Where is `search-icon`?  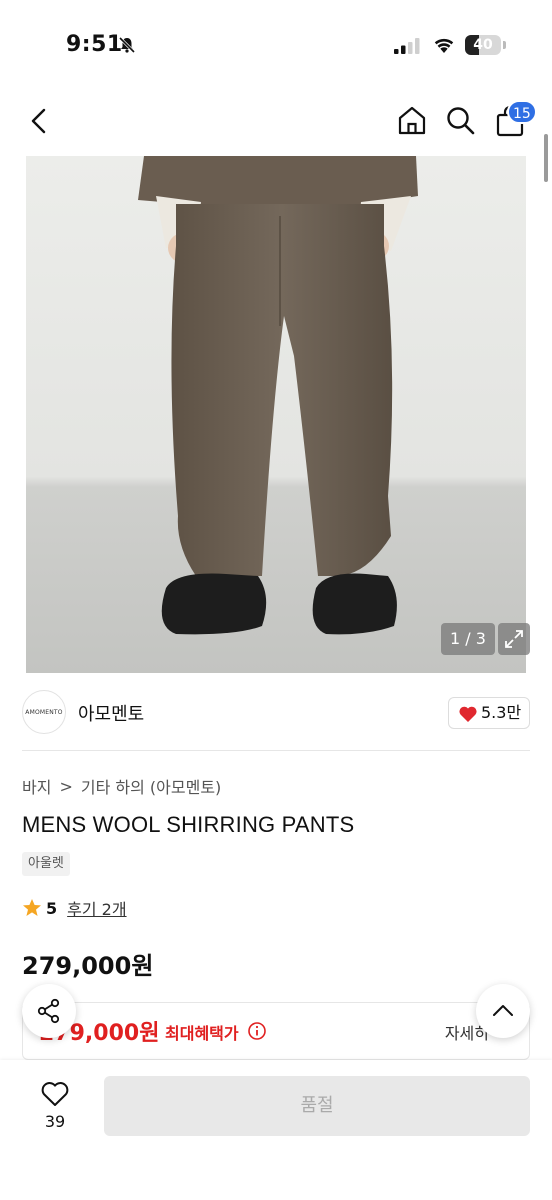
search-icon is located at coordinates (460, 120).